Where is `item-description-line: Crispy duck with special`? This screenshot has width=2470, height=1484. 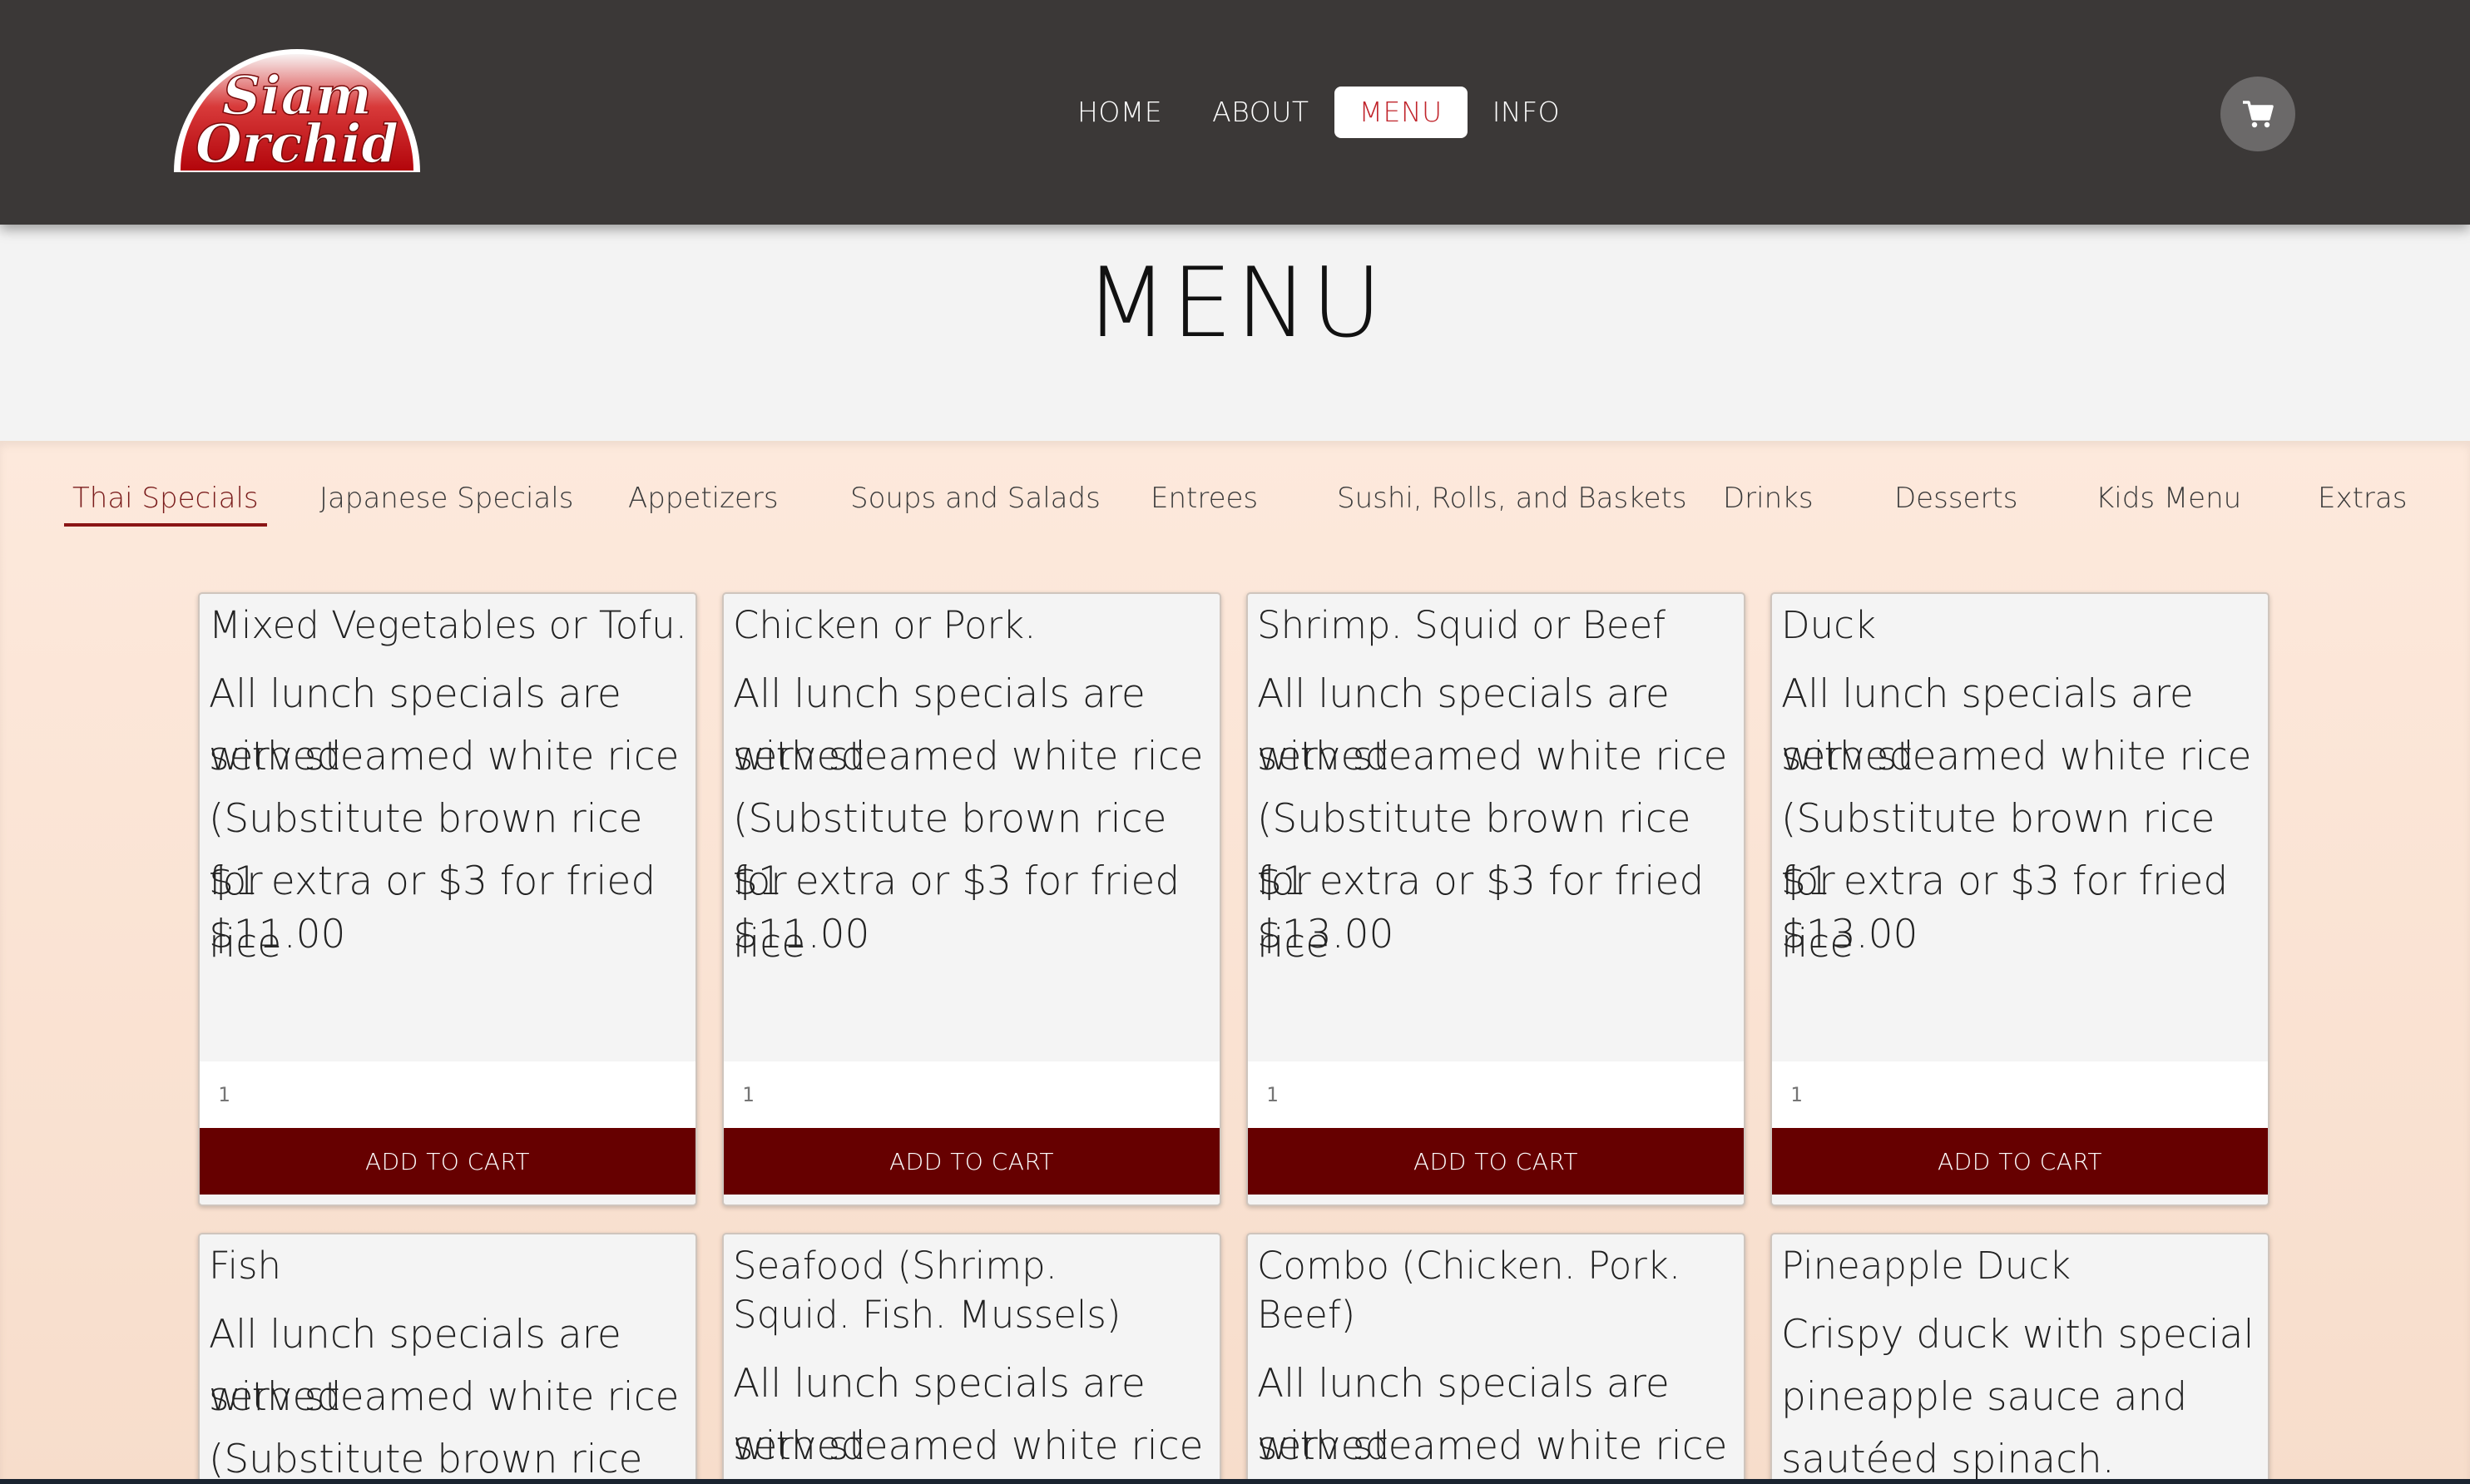 item-description-line: Crispy duck with special is located at coordinates (2018, 1335).